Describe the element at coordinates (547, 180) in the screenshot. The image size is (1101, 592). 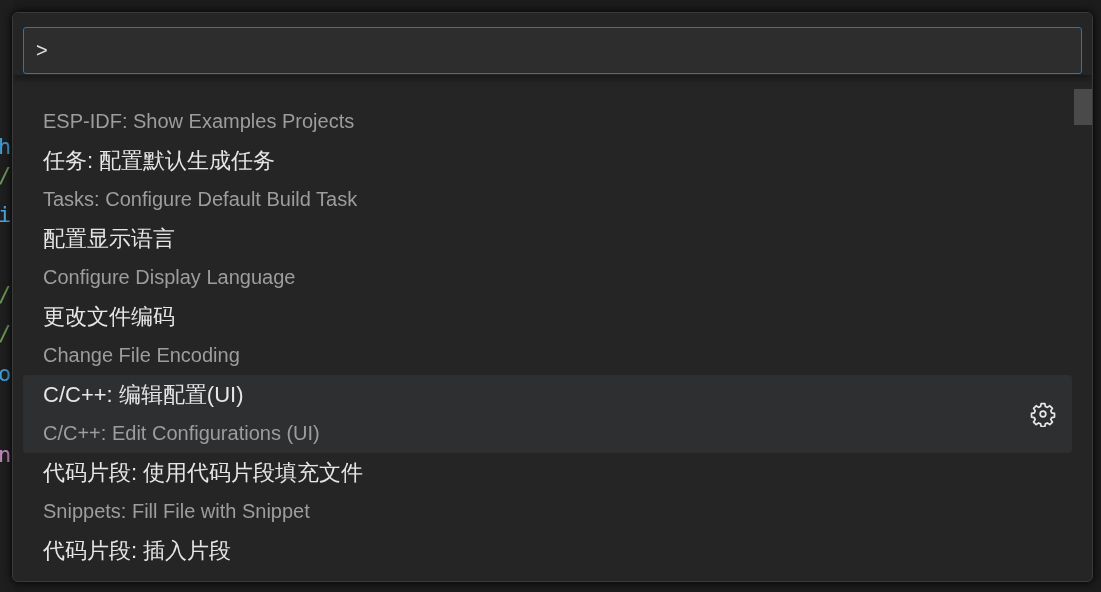
I see `command-item: 任务: 配置默认生成任务 Tasks: Configure Default Build Task` at that location.